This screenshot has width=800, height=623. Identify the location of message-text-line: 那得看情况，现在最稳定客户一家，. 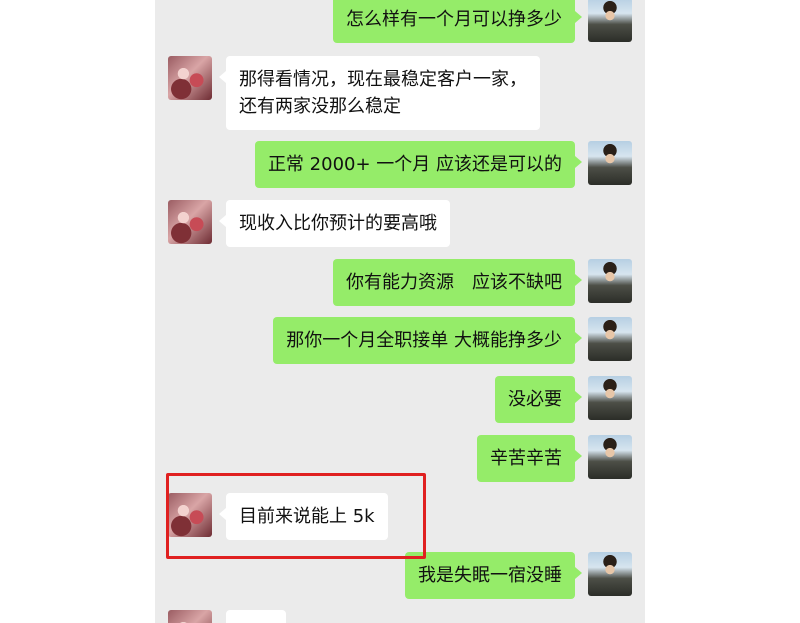
(383, 79).